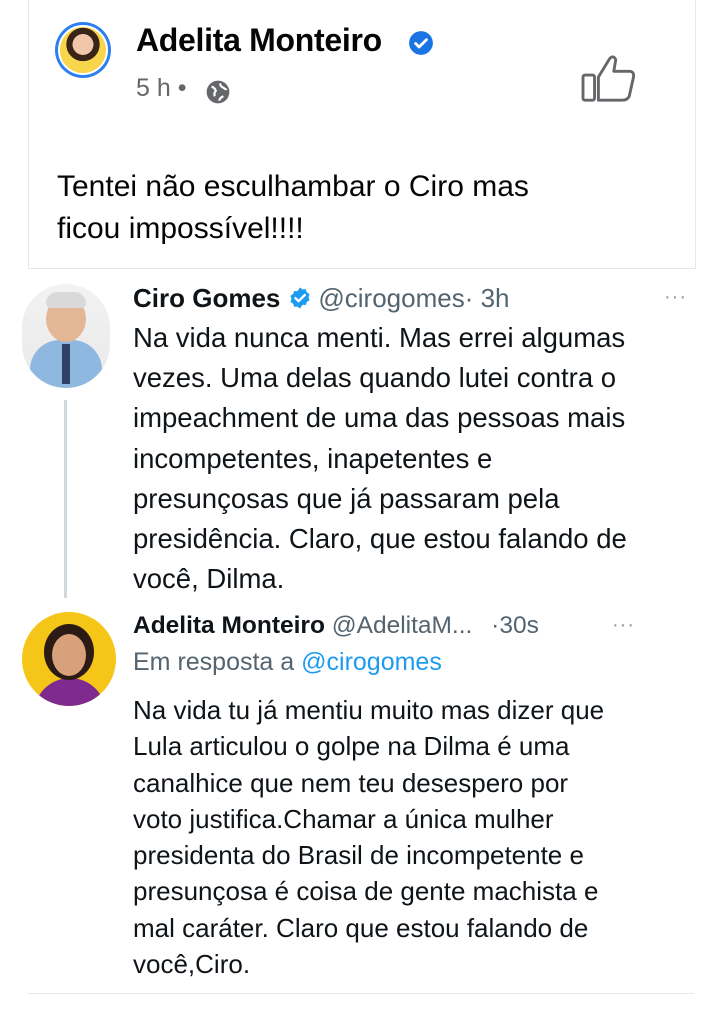 This screenshot has height=1010, width=720. Describe the element at coordinates (65, 499) in the screenshot. I see `thread-connector-line` at that location.